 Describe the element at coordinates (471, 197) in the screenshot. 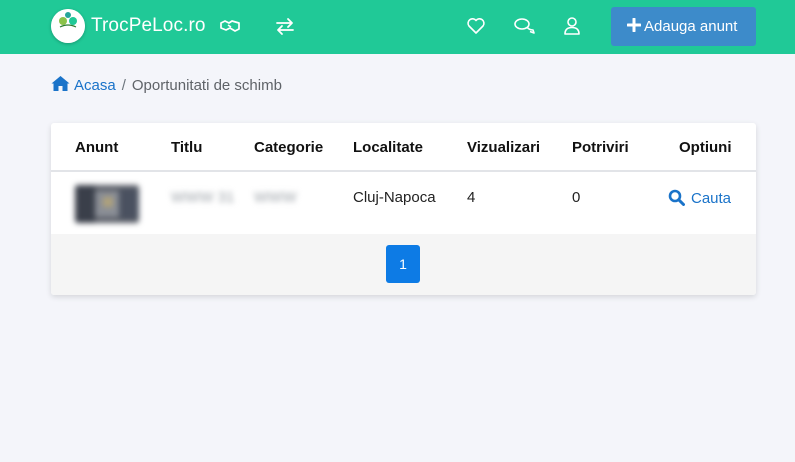

I see `row-views: 4` at that location.